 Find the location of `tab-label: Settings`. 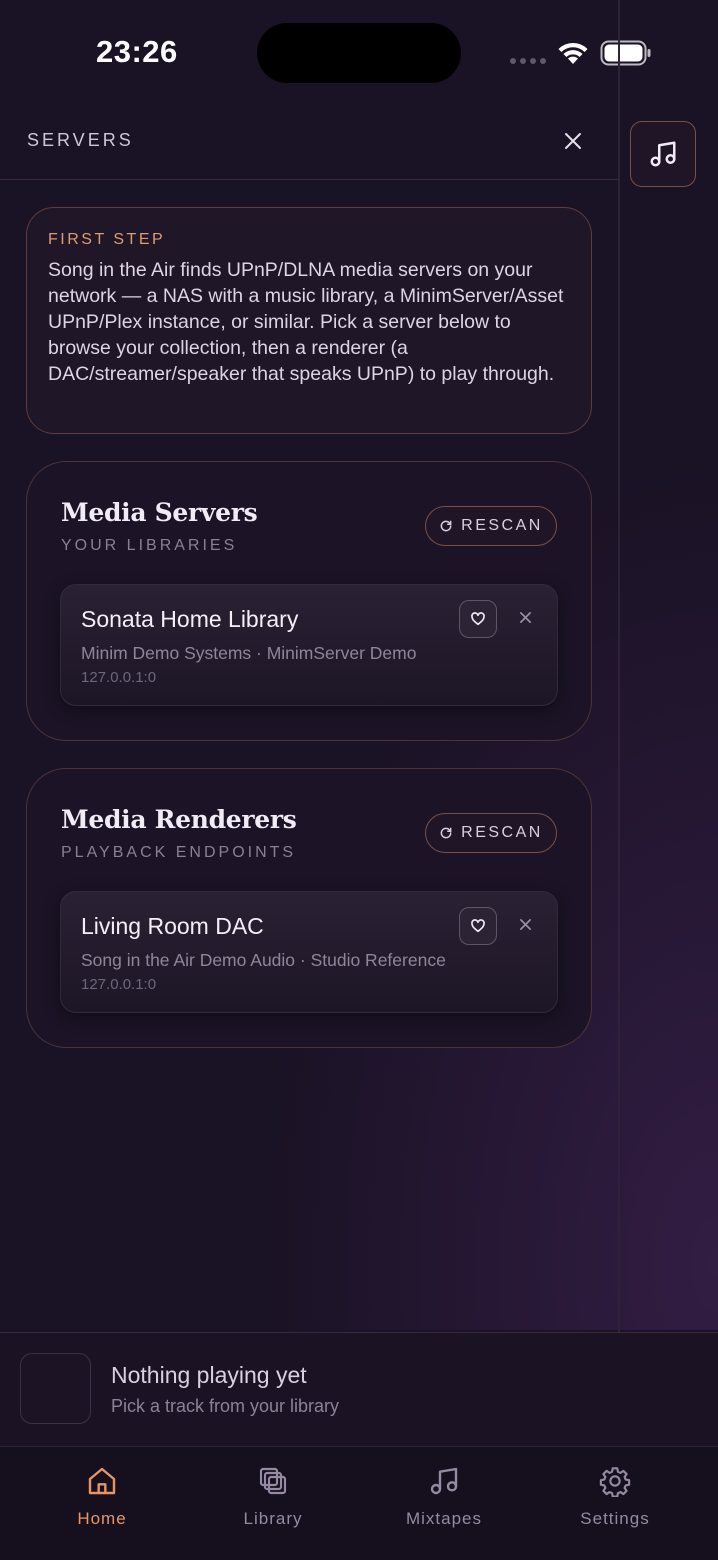

tab-label: Settings is located at coordinates (615, 1518).